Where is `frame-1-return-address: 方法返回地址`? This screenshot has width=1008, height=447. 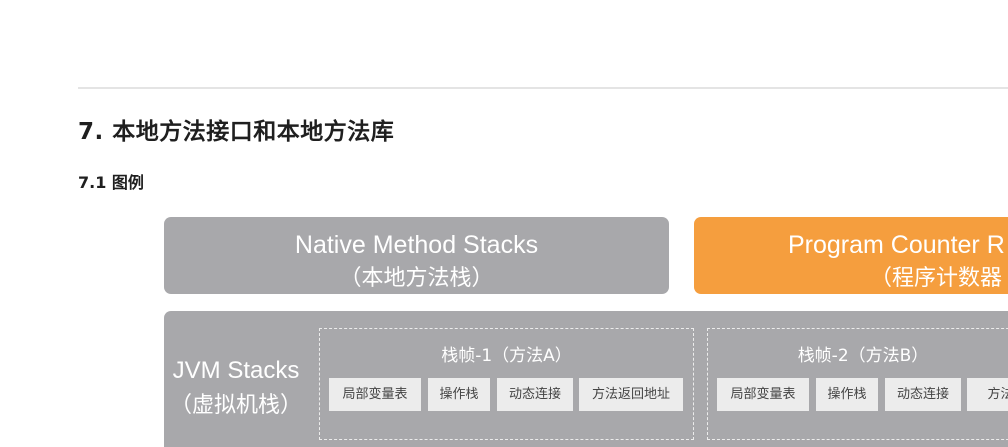 frame-1-return-address: 方法返回地址 is located at coordinates (631, 394).